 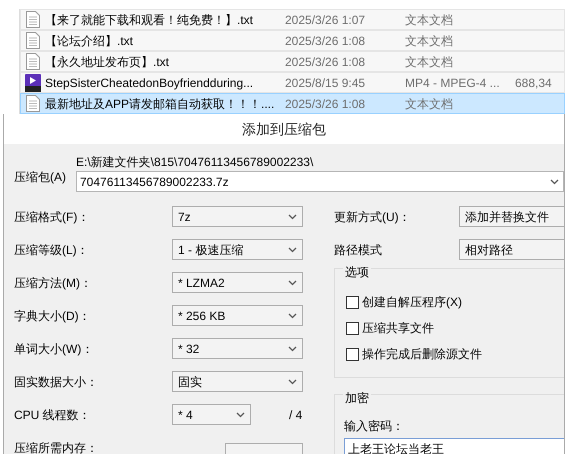 I want to click on field-label: 单词大小(W)：, so click(x=54, y=349).